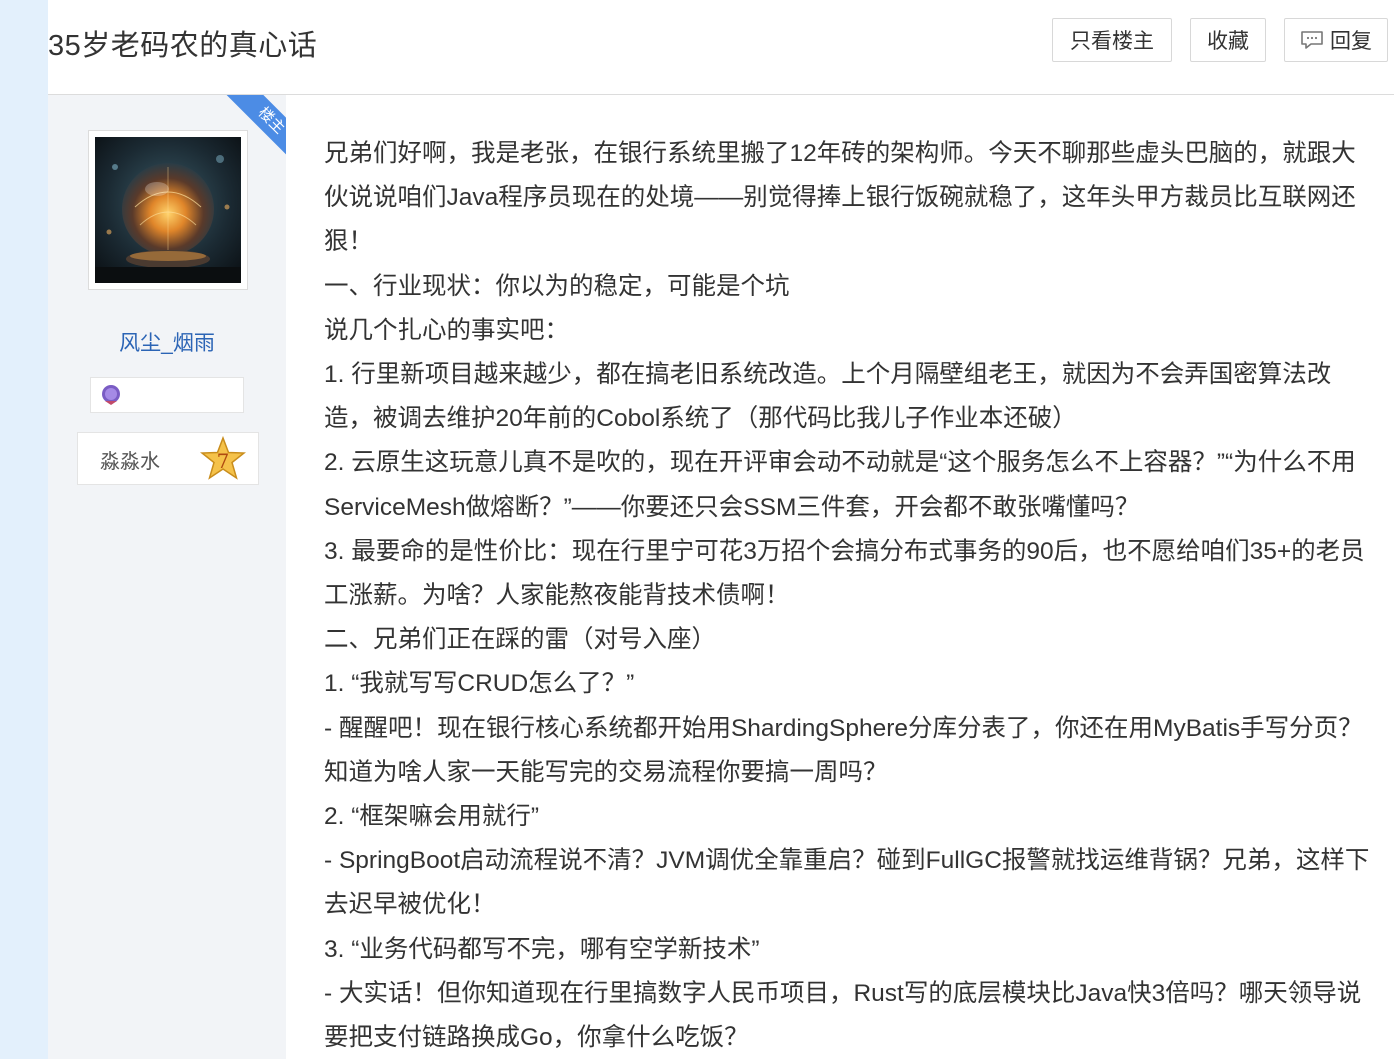 The width and height of the screenshot is (1394, 1060). What do you see at coordinates (557, 286) in the screenshot?
I see `post-paragraph: 一、行业现状：你以为的稳定，可能是个坑` at bounding box center [557, 286].